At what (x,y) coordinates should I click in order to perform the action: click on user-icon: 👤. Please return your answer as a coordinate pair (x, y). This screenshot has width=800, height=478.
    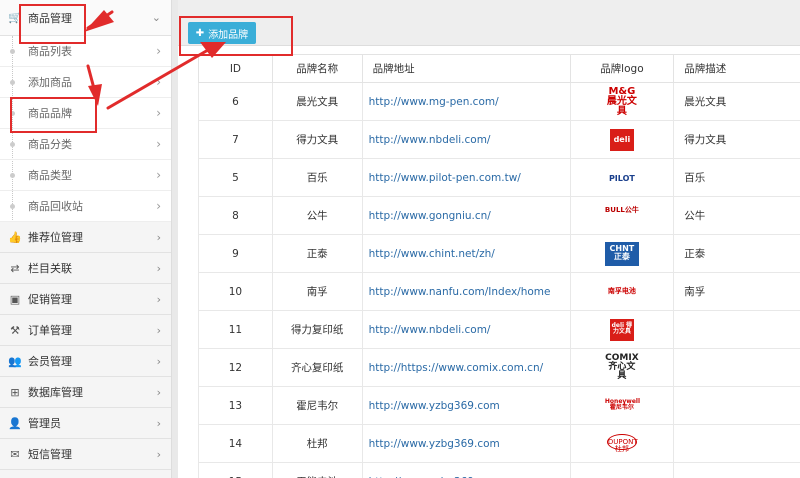
    Looking at the image, I should click on (15, 423).